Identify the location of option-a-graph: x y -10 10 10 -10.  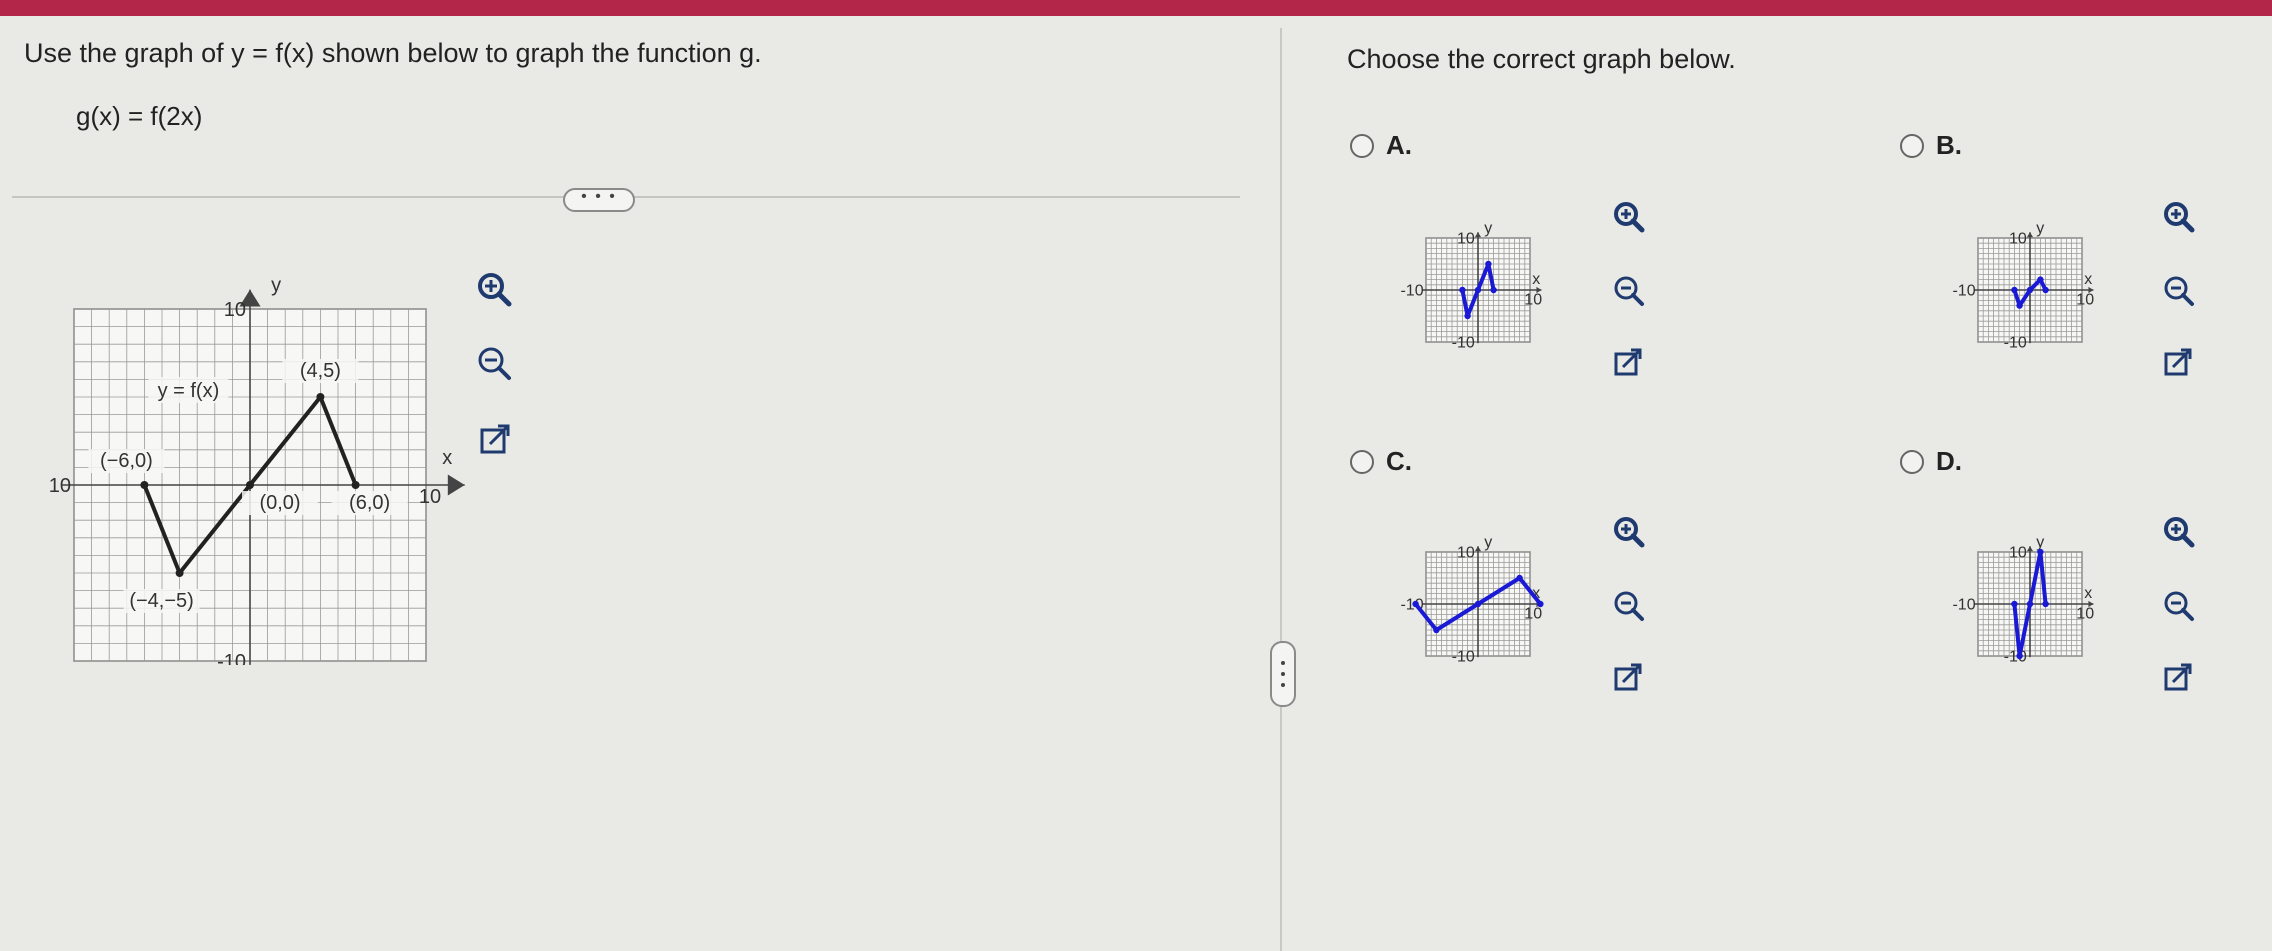
(1471, 286).